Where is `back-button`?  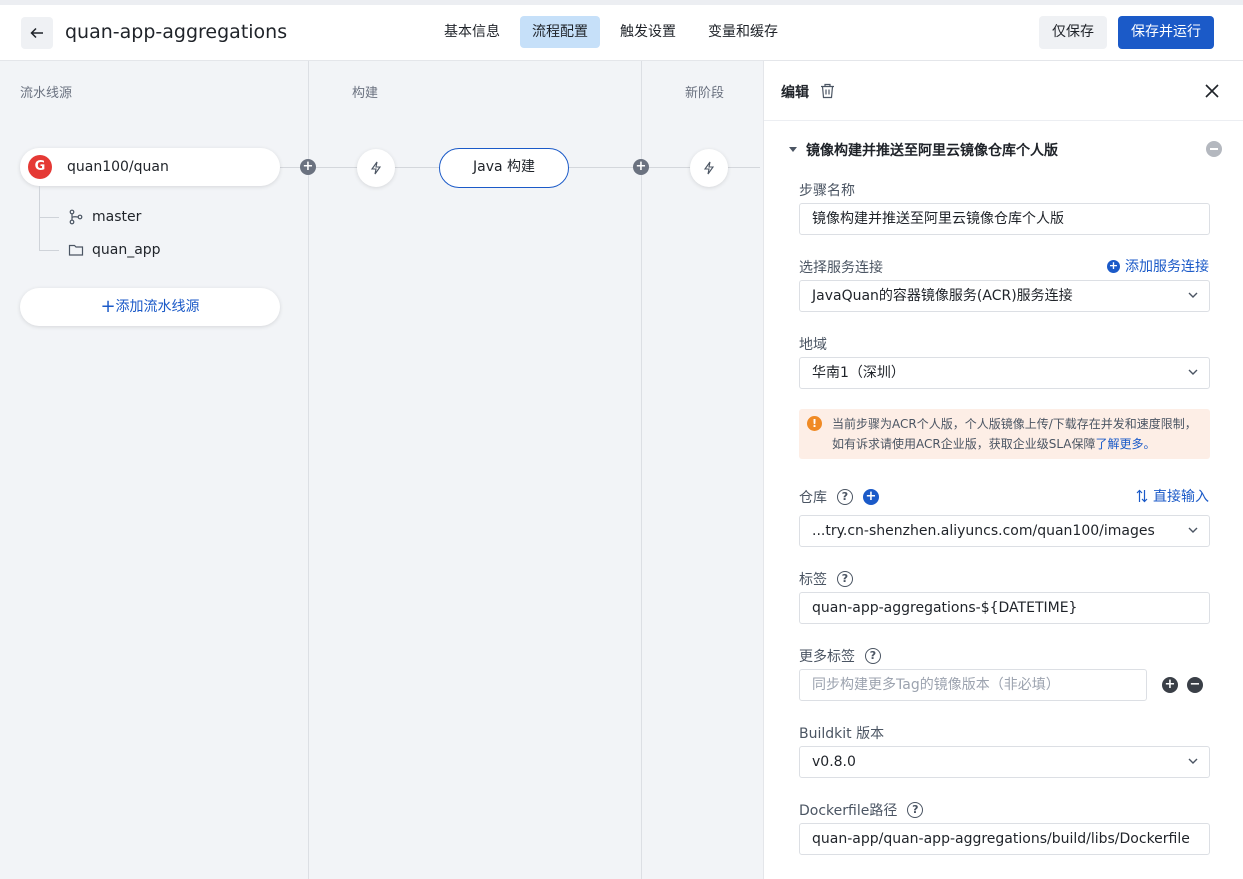 back-button is located at coordinates (37, 33).